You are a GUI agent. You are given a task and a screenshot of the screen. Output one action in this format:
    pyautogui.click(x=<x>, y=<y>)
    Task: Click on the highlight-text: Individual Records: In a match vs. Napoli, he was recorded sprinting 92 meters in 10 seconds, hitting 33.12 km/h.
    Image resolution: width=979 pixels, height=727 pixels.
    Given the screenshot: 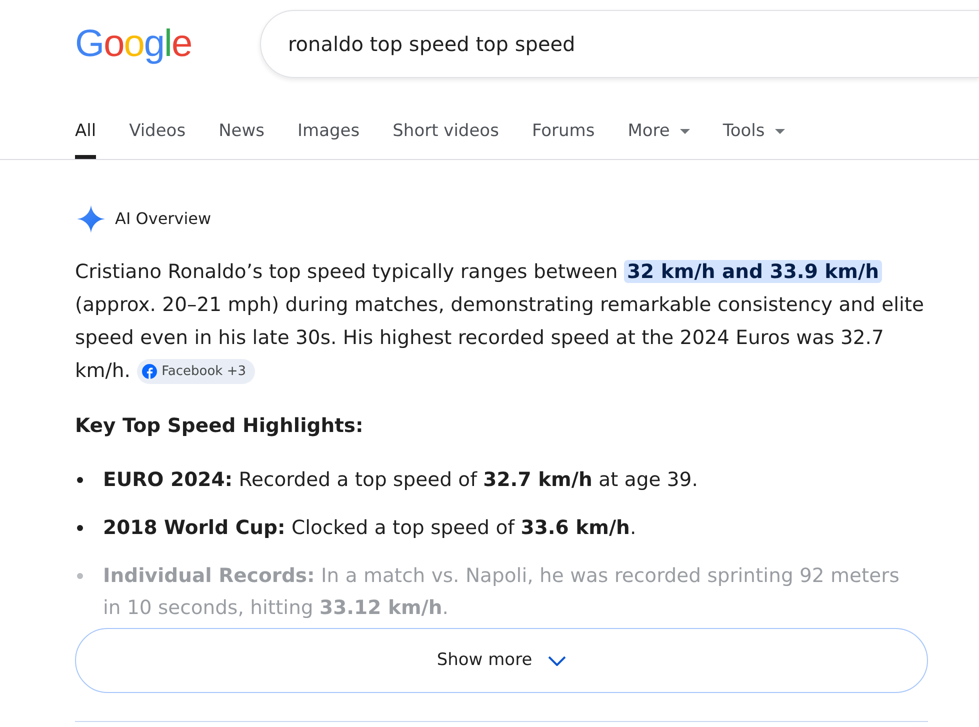 What is the action you would take?
    pyautogui.click(x=501, y=592)
    